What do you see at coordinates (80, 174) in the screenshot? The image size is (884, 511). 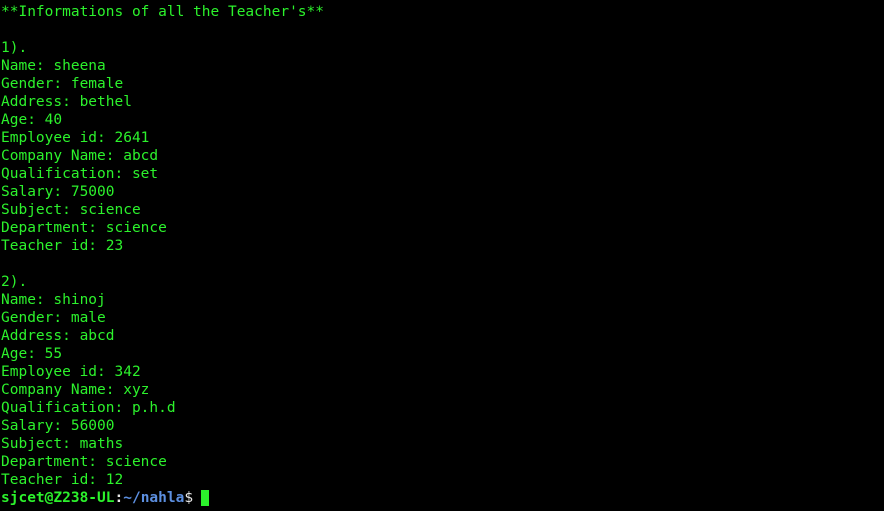 I see `record-qualification: Qualification: set` at bounding box center [80, 174].